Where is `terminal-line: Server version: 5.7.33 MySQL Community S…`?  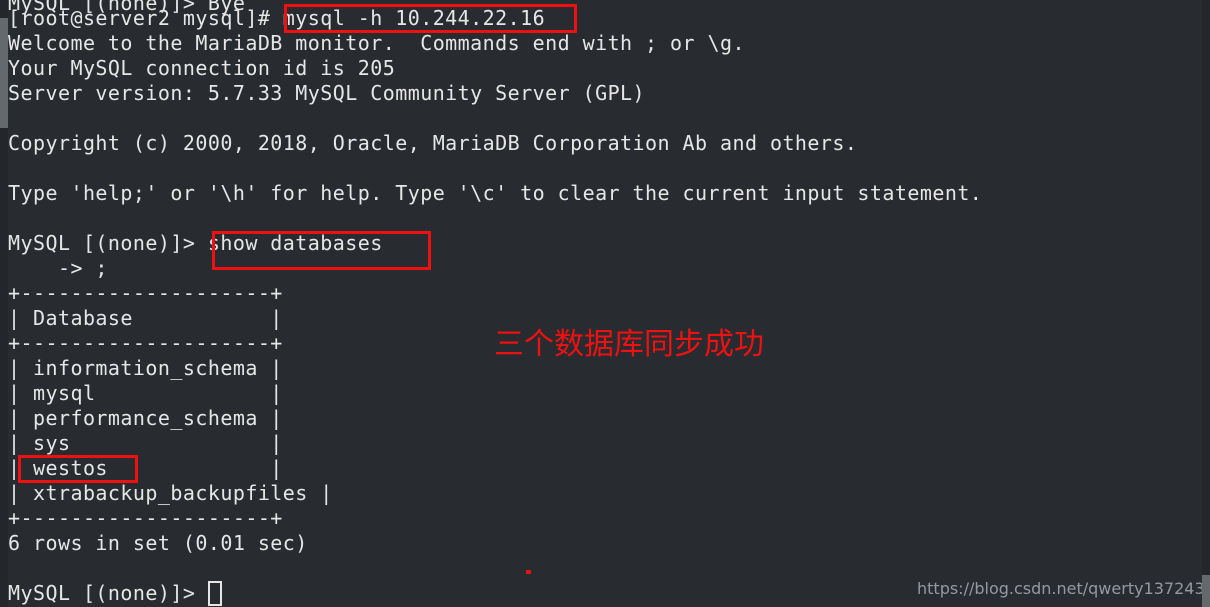
terminal-line: Server version: 5.7.33 MySQL Community S… is located at coordinates (327, 93).